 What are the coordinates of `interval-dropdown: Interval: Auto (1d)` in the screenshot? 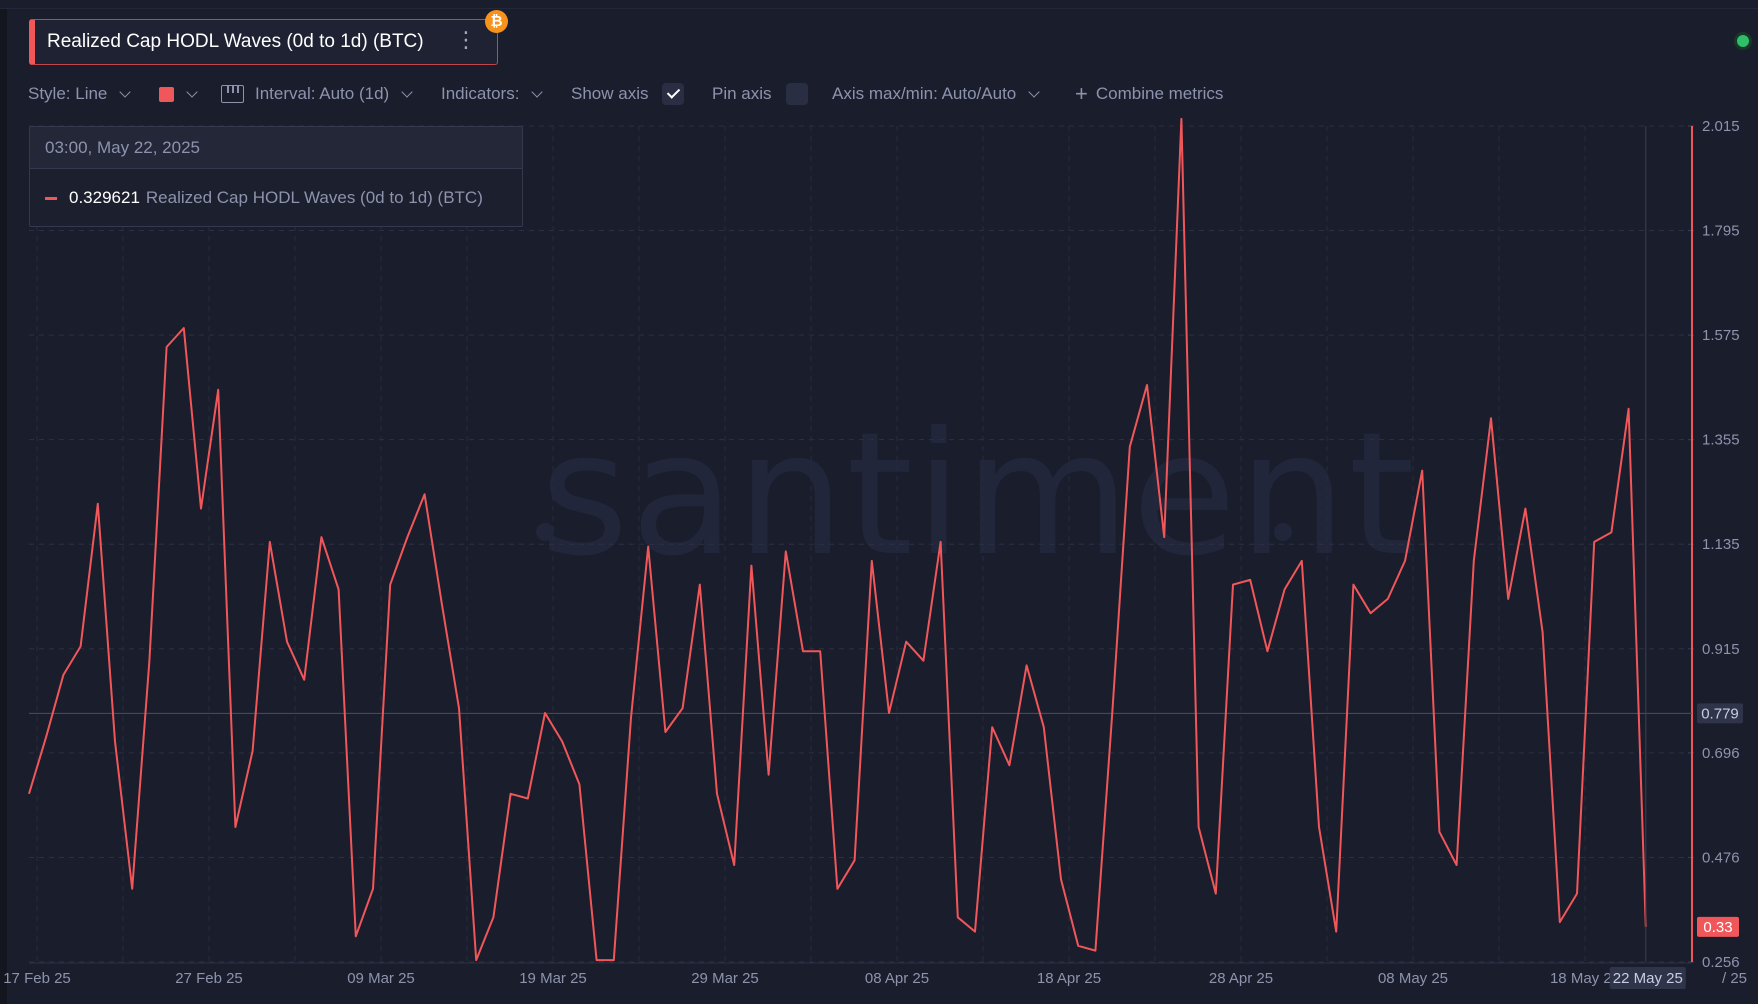 It's located at (317, 94).